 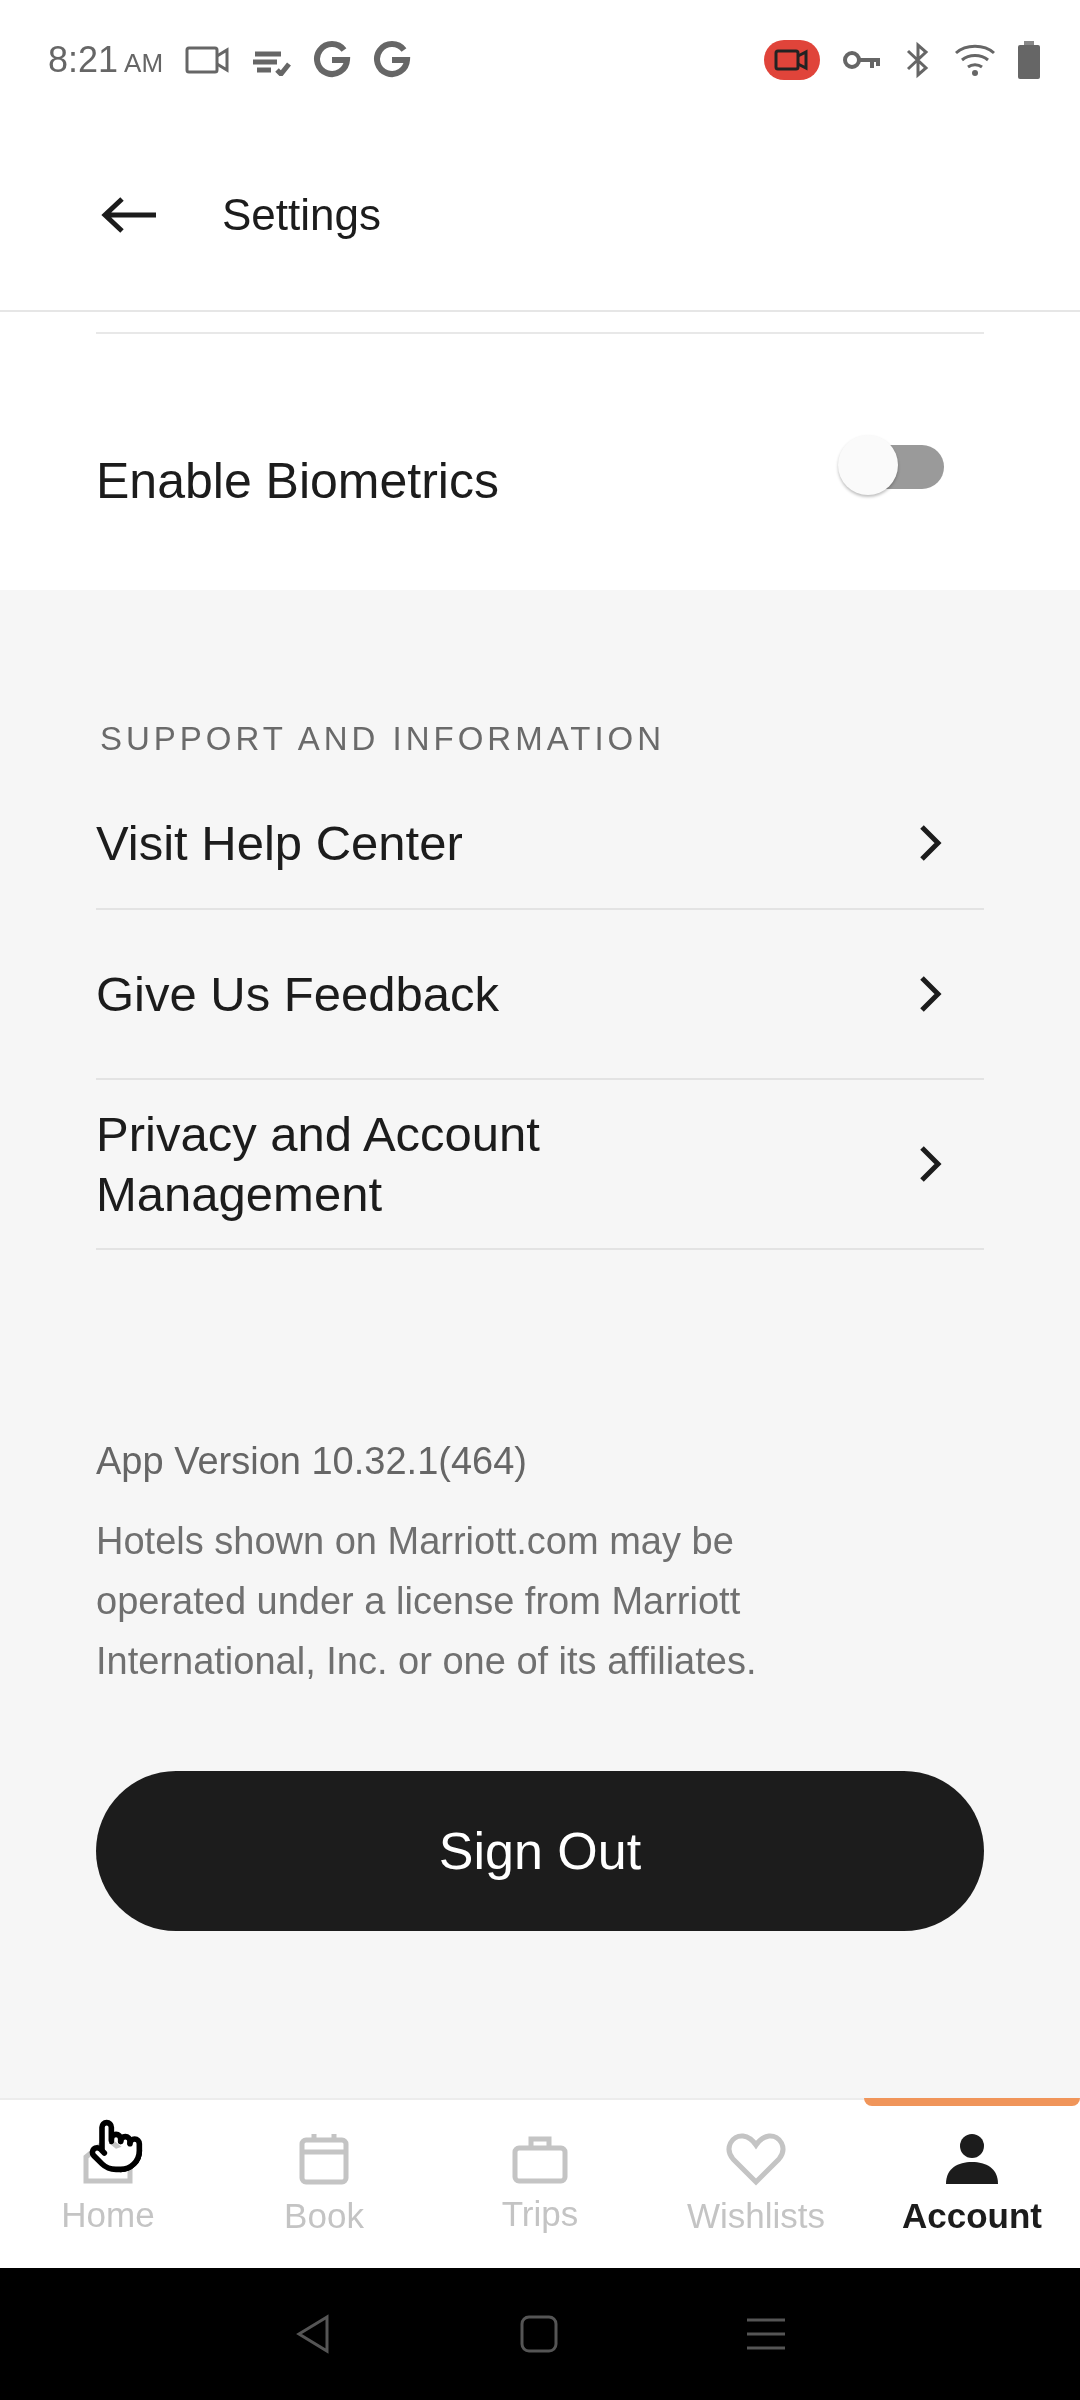 What do you see at coordinates (106, 60) in the screenshot?
I see `status-time: 8:21 AM` at bounding box center [106, 60].